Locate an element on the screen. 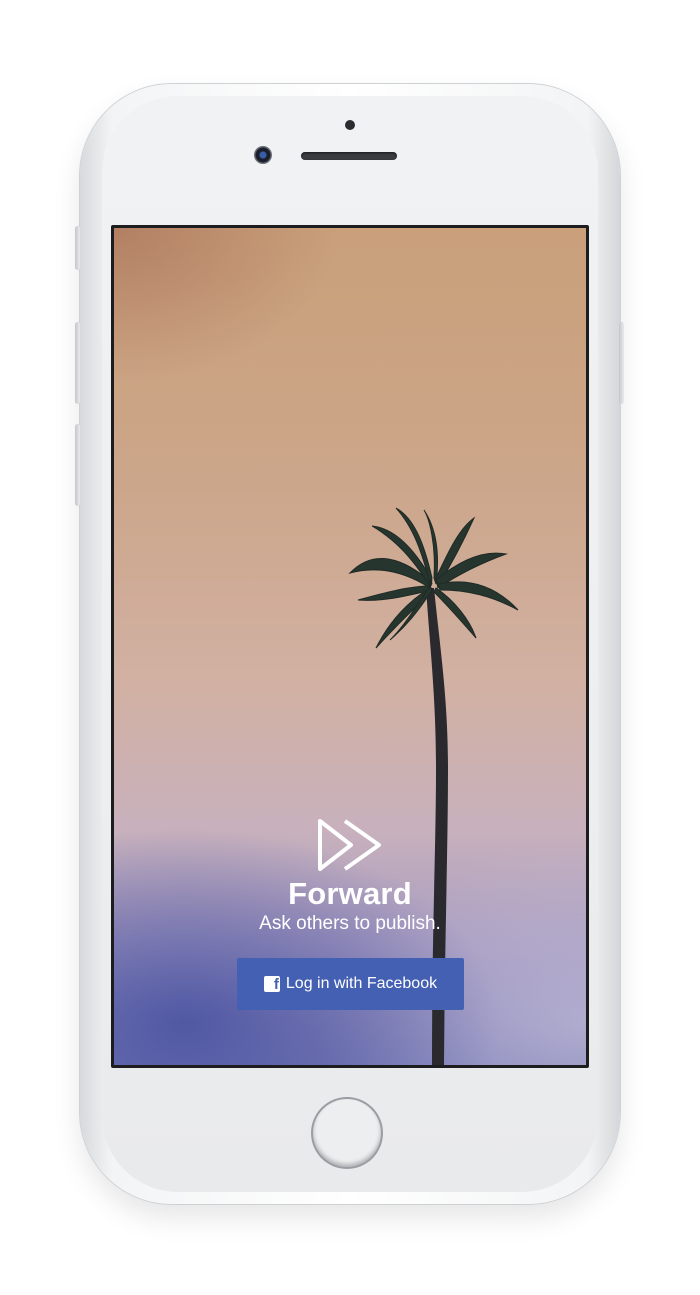 The image size is (700, 1295). brand-block: Forward Ask others to publish. is located at coordinates (350, 877).